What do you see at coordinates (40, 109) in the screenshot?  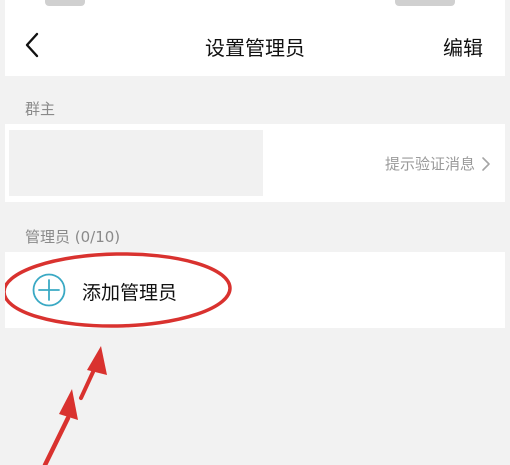 I see `owner-section-label: 群主` at bounding box center [40, 109].